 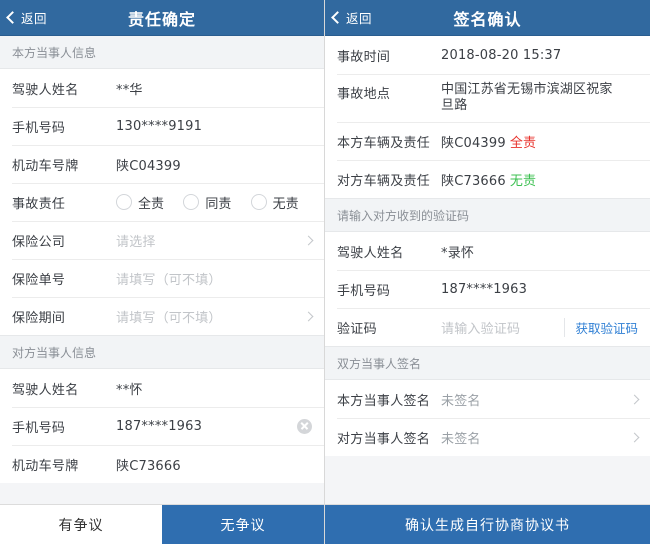 What do you see at coordinates (162, 352) in the screenshot?
I see `section-header-other-party: 对方当事人信息` at bounding box center [162, 352].